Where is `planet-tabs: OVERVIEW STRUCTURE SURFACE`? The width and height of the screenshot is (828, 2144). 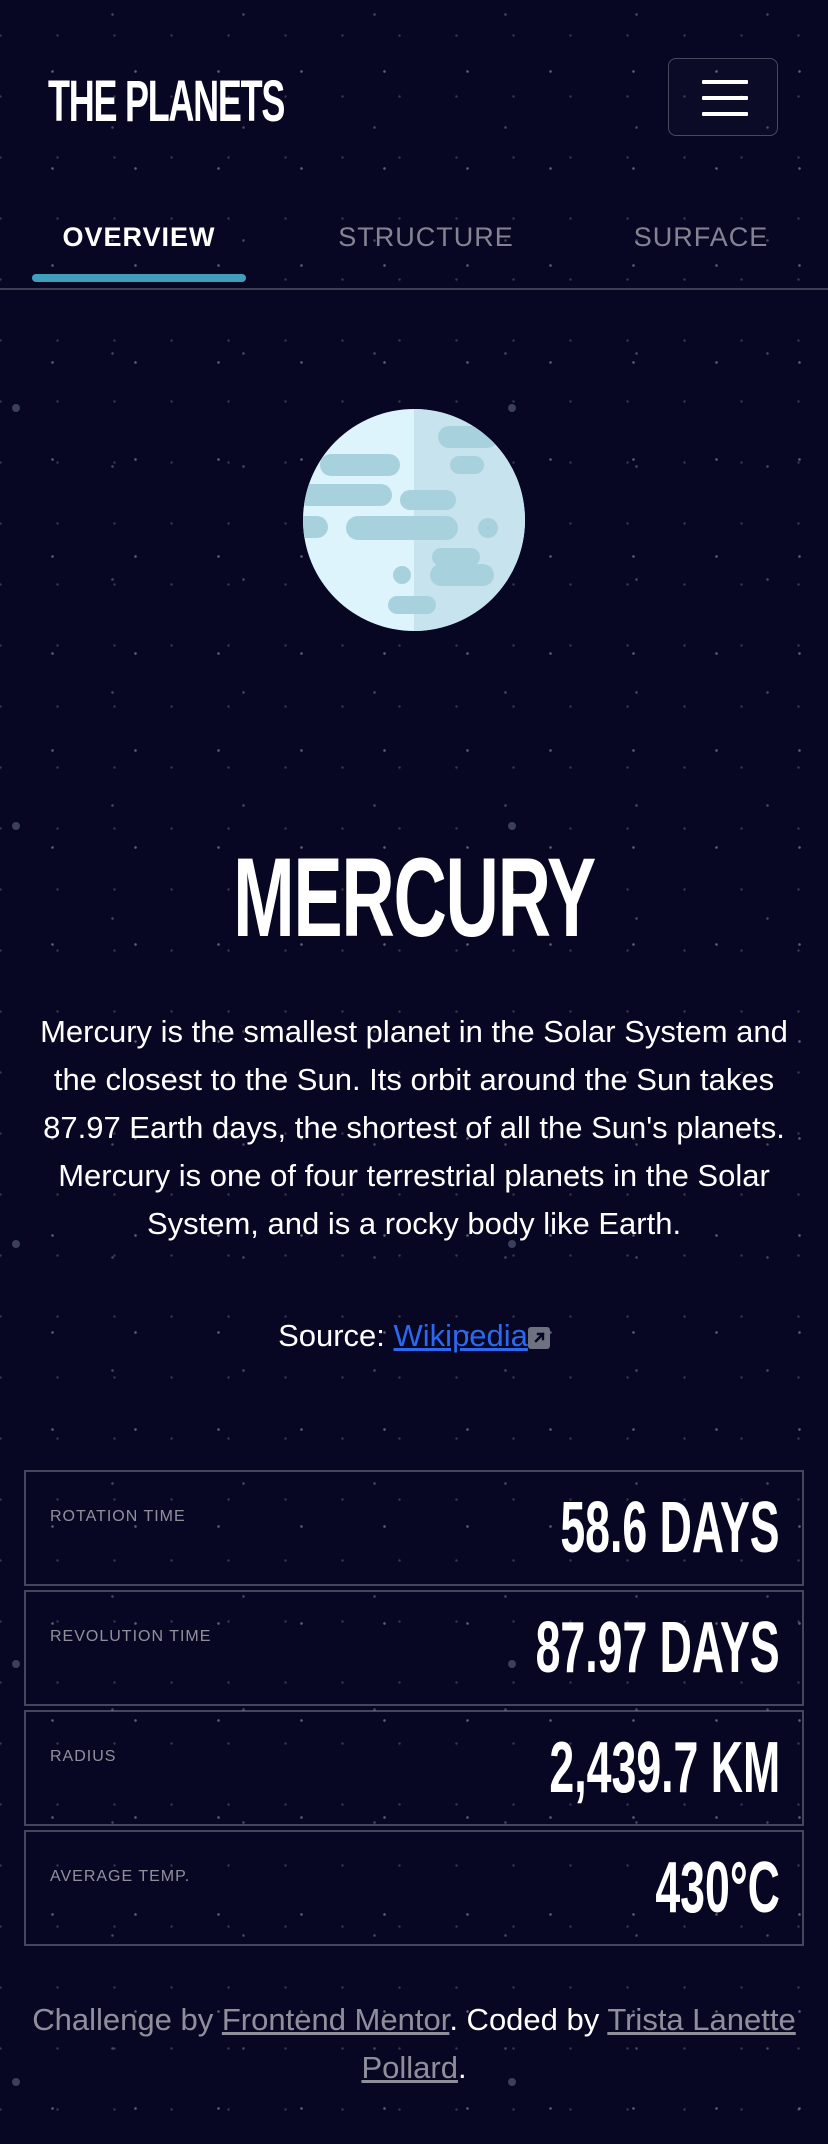
planet-tabs: OVERVIEW STRUCTURE SURFACE is located at coordinates (414, 245).